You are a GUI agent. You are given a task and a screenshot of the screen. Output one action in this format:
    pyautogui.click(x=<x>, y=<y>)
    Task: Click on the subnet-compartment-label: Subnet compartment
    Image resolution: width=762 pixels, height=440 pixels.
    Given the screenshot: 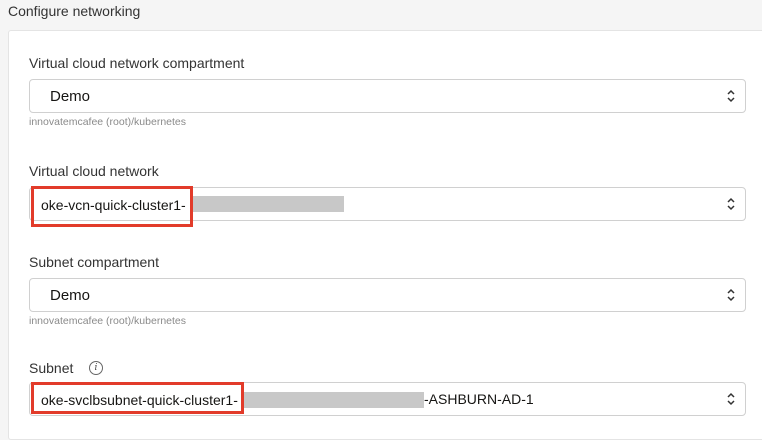 What is the action you would take?
    pyautogui.click(x=94, y=262)
    